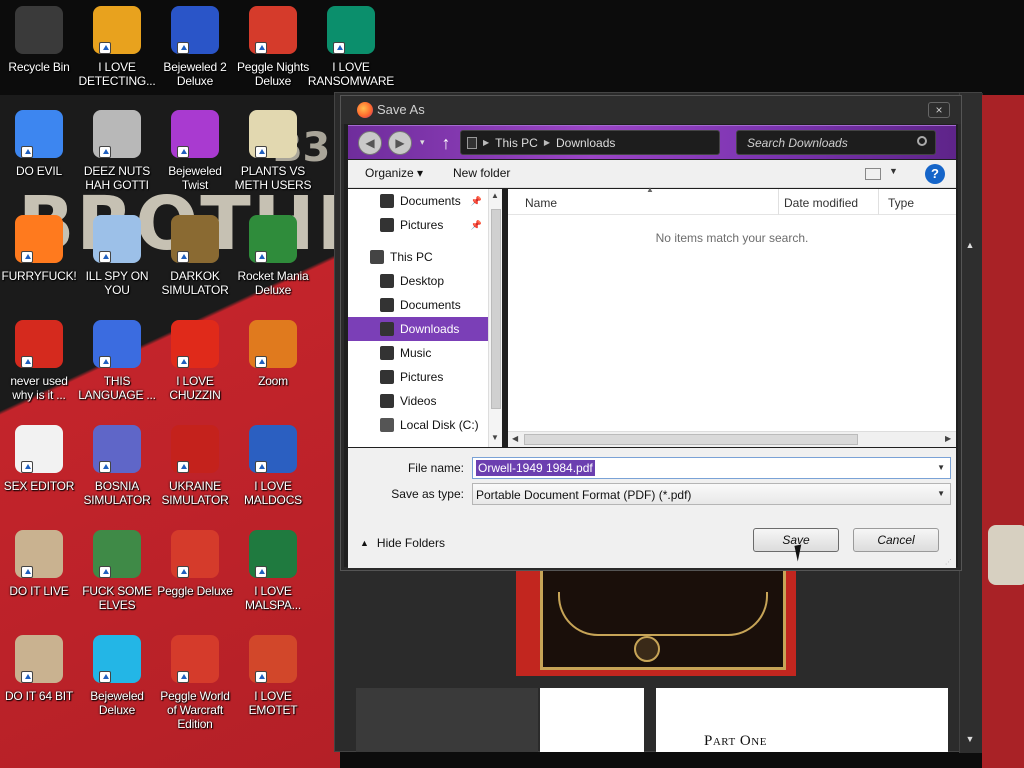  What do you see at coordinates (711, 494) in the screenshot?
I see `save-as-type-select: Portable Document Format (PDF) (*.pdf) ▼` at bounding box center [711, 494].